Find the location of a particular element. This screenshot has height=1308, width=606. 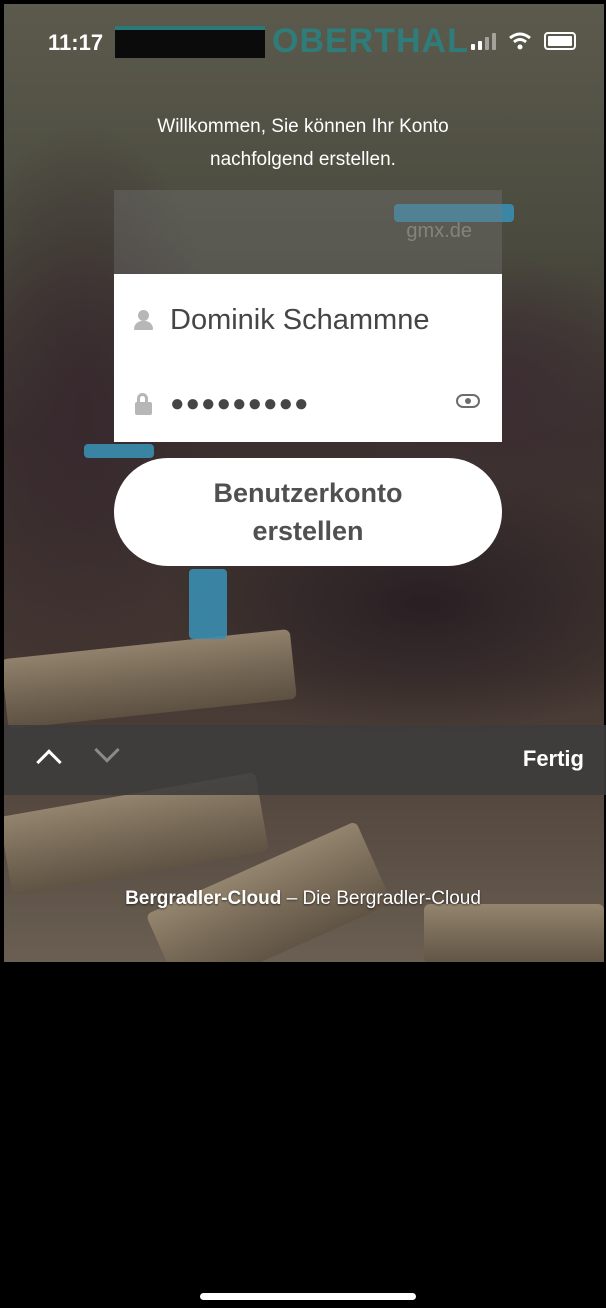

create-account-label-1: Benutzerkonto is located at coordinates (308, 493).